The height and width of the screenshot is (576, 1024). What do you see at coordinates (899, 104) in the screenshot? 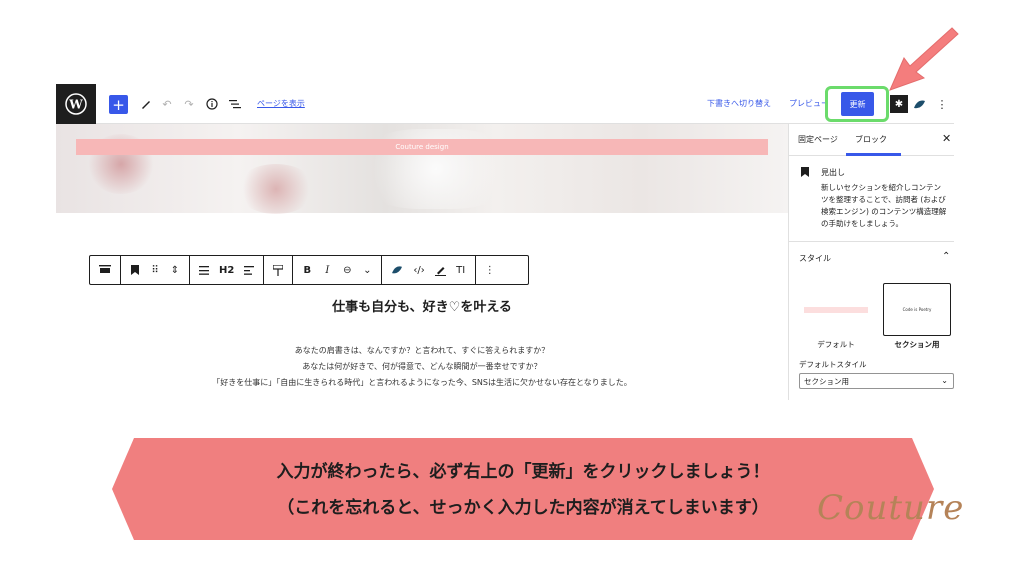
I see `settings-icon: ✱` at bounding box center [899, 104].